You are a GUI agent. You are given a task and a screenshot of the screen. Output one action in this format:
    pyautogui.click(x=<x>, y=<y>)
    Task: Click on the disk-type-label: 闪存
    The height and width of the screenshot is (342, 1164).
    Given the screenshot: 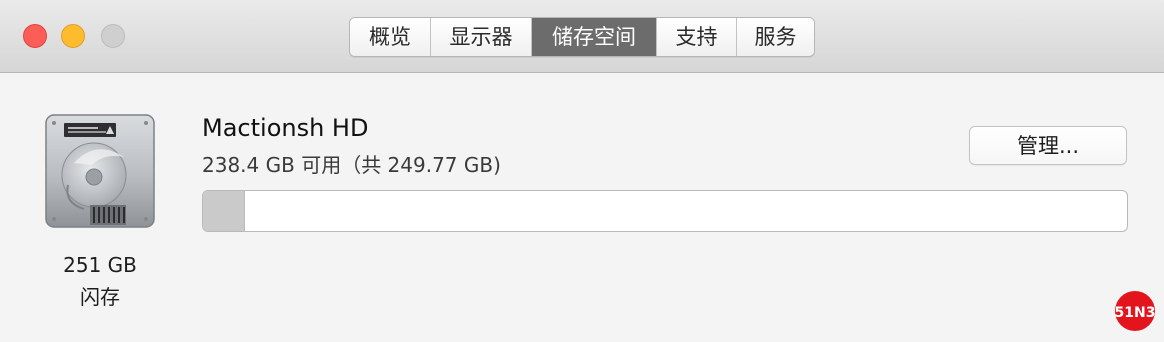 What is the action you would take?
    pyautogui.click(x=100, y=297)
    